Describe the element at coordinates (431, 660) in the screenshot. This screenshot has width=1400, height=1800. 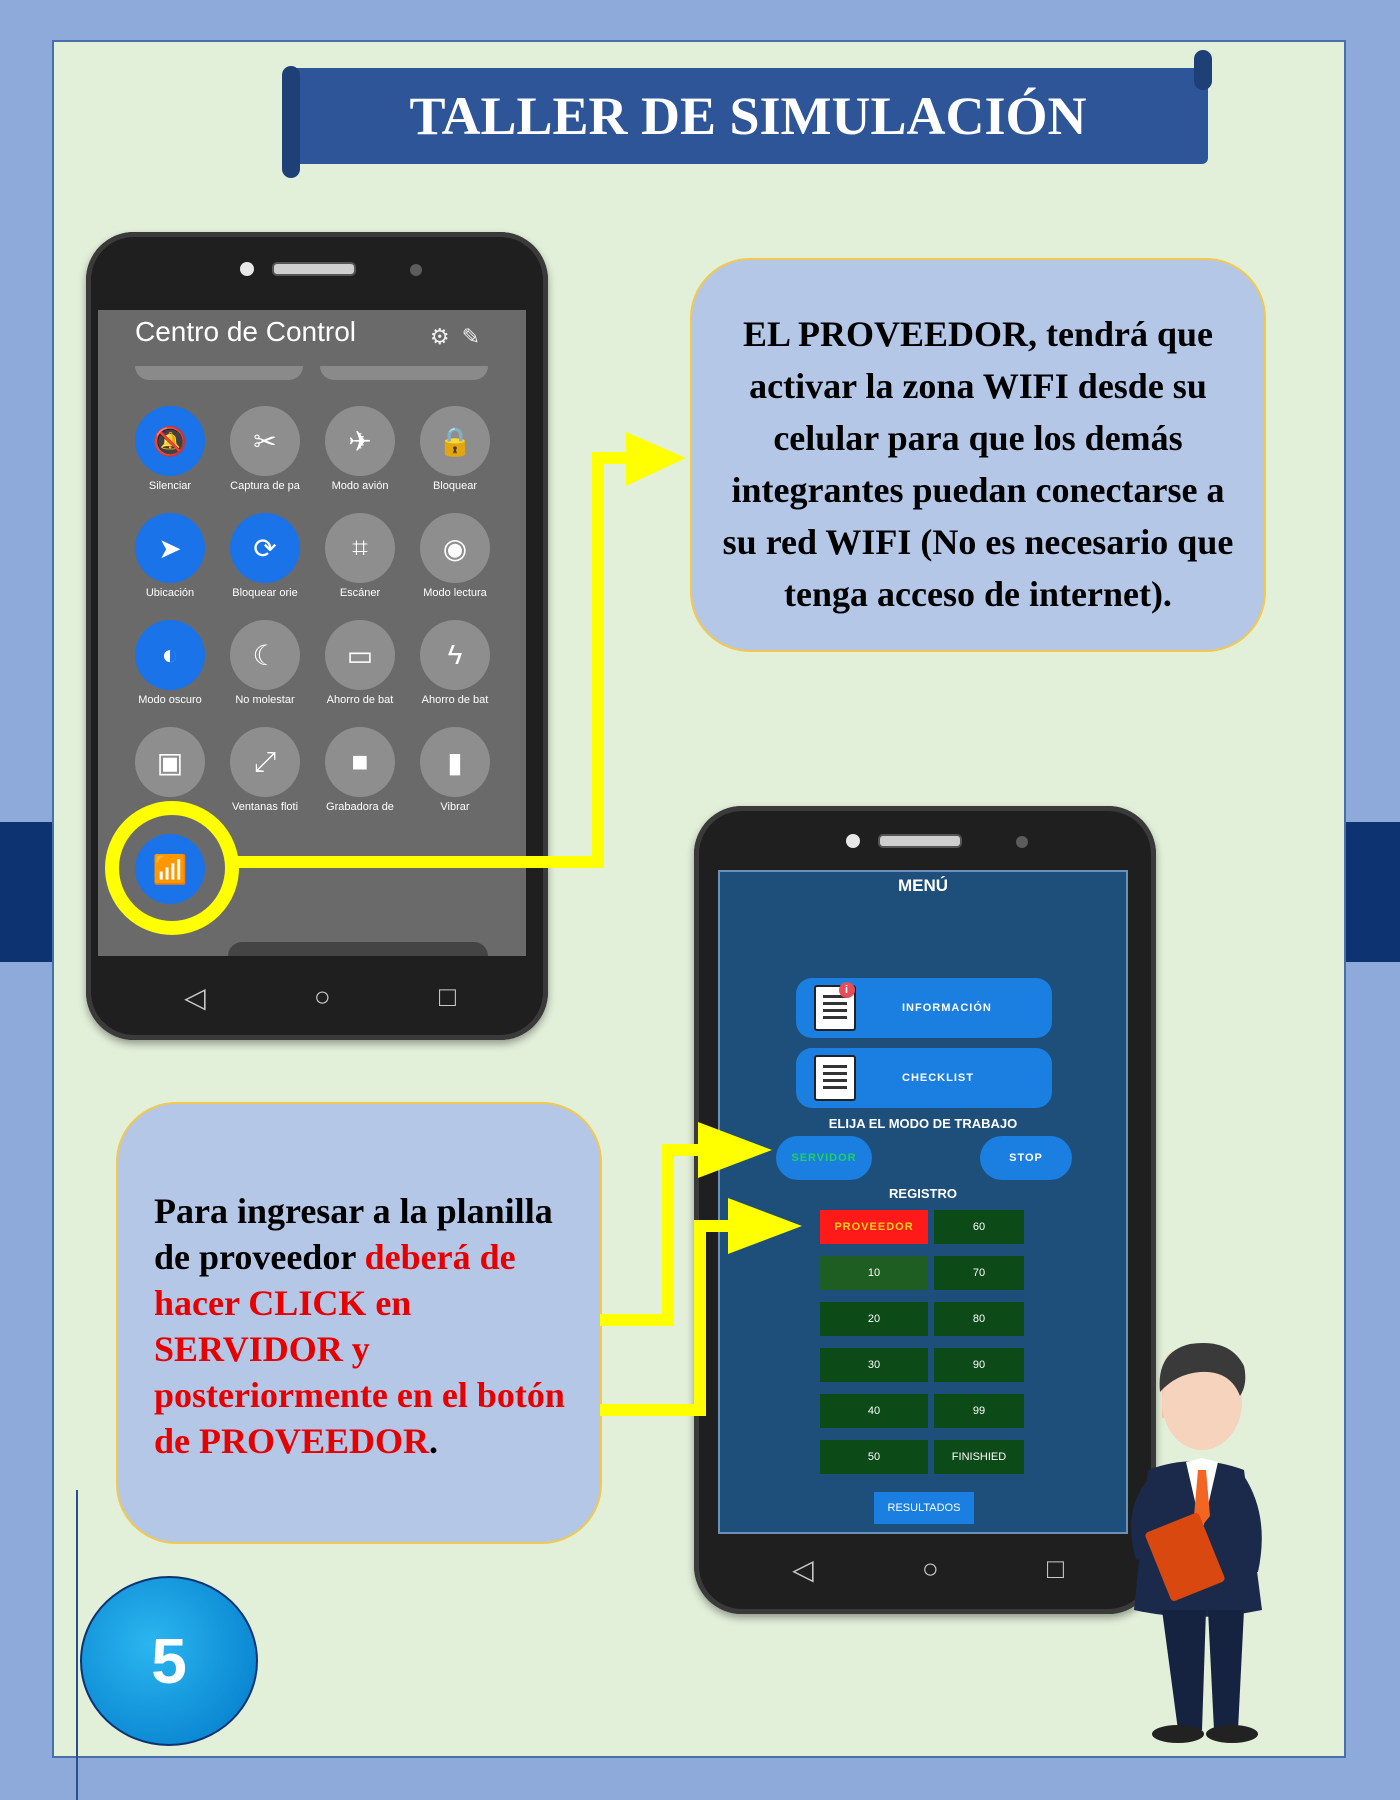
I see `arrow-wifi-to-callout` at that location.